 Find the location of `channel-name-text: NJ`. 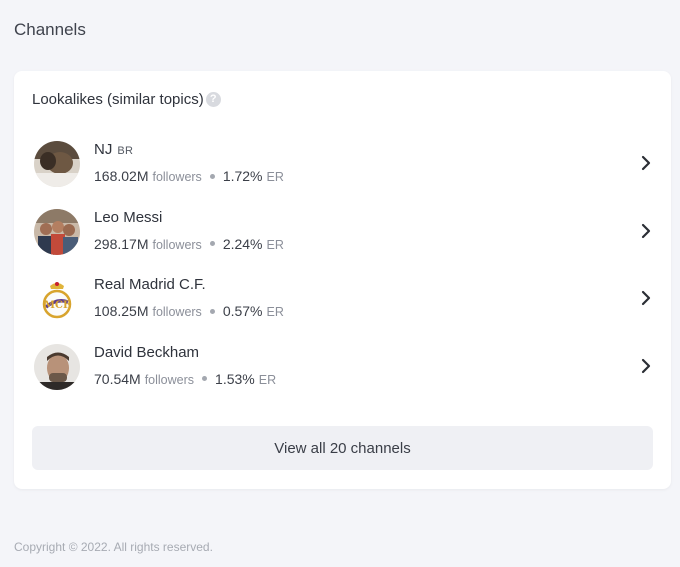

channel-name-text: NJ is located at coordinates (103, 149).